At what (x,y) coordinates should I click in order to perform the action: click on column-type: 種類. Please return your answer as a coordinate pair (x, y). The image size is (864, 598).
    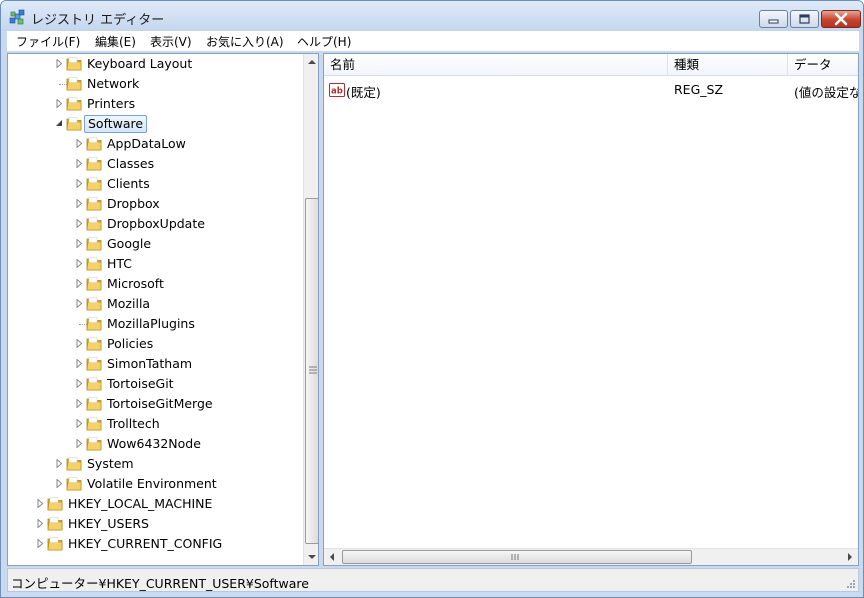
    Looking at the image, I should click on (728, 65).